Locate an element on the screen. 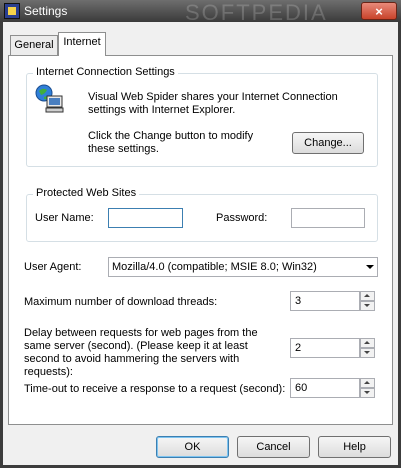 The width and height of the screenshot is (401, 468). tab-internet: Internet is located at coordinates (82, 44).